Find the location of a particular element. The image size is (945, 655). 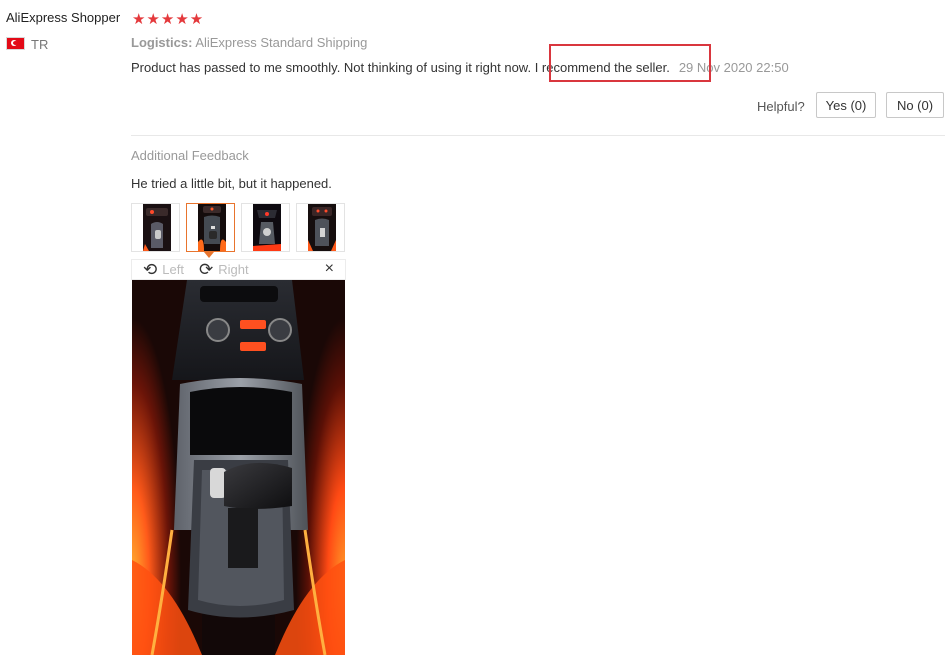

logistics-info: Logistics: AliExpress Standard Shipping is located at coordinates (249, 42).